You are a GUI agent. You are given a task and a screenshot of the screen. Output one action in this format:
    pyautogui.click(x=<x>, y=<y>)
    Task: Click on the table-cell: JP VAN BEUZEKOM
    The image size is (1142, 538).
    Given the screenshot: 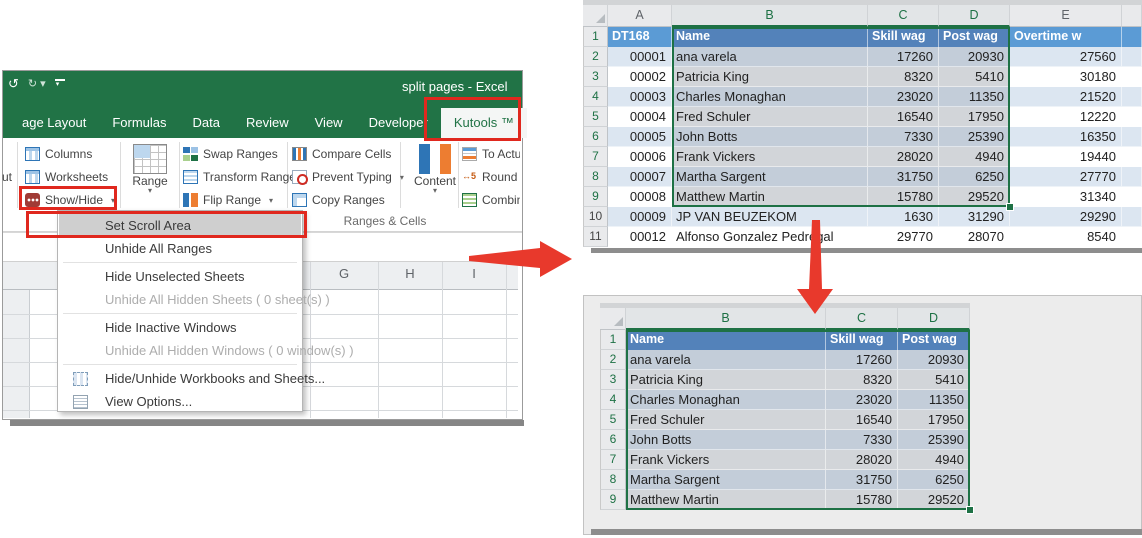 What is the action you would take?
    pyautogui.click(x=770, y=217)
    